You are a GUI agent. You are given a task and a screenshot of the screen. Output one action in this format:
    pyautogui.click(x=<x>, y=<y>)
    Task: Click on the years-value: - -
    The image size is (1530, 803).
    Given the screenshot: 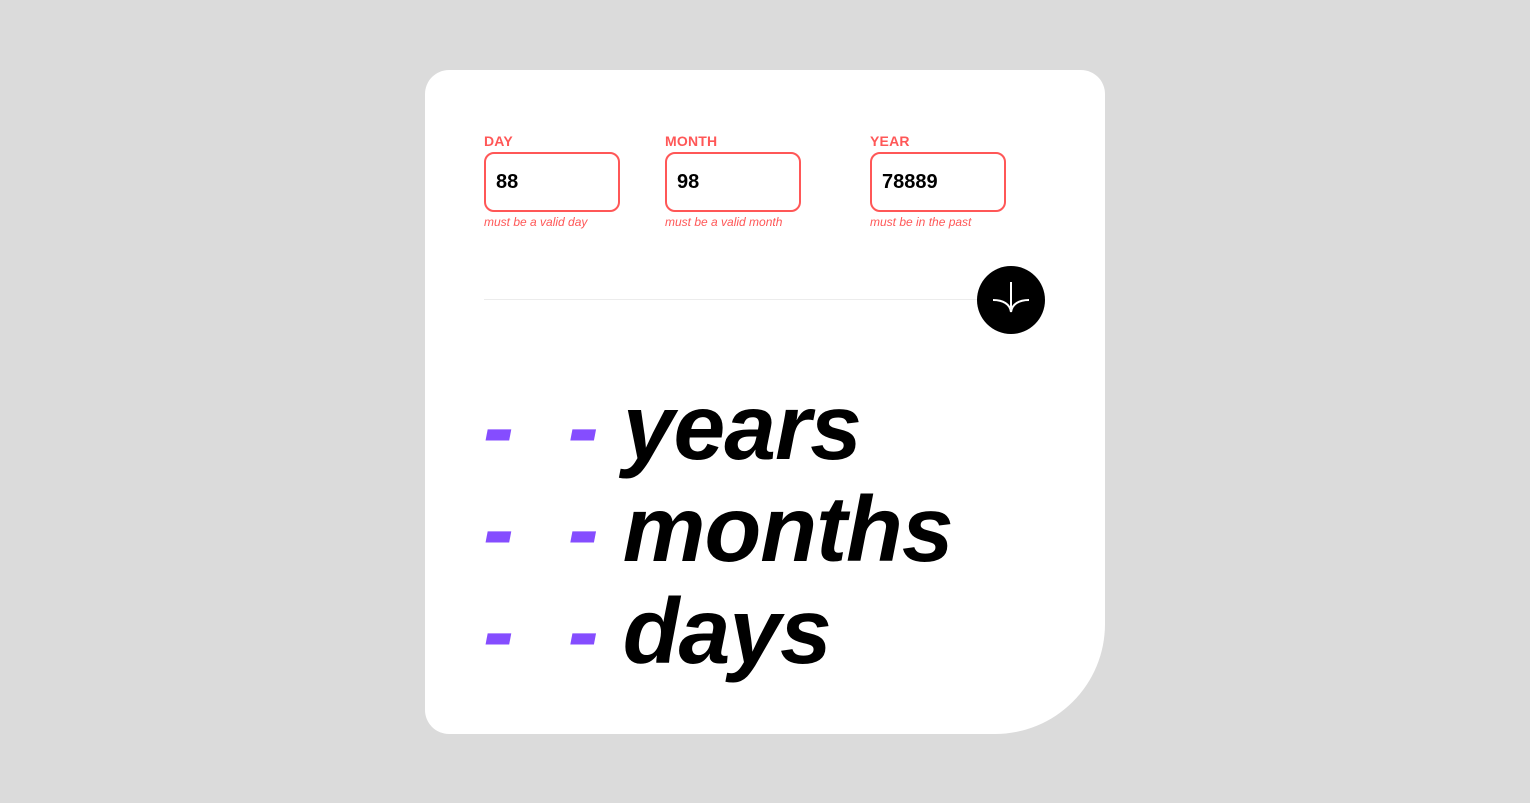 What is the action you would take?
    pyautogui.click(x=548, y=427)
    